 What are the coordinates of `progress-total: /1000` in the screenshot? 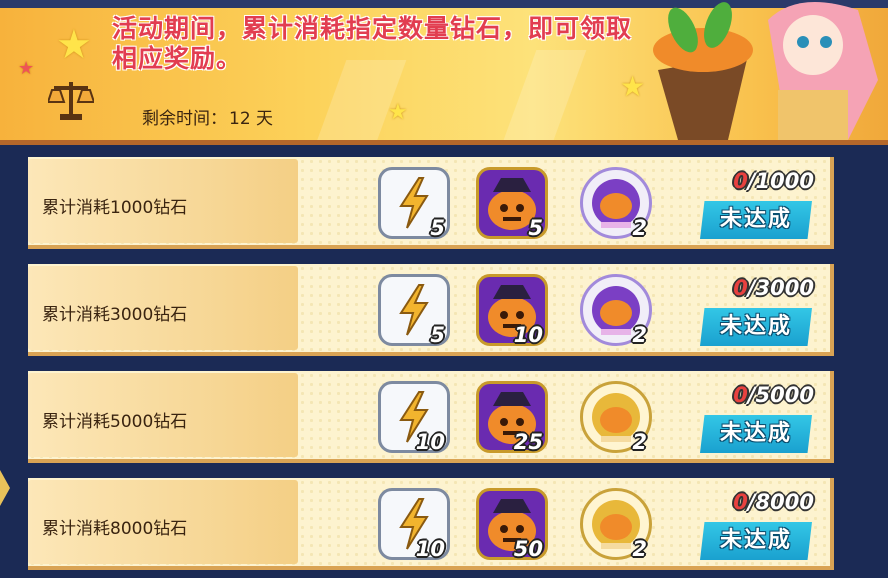 It's located at (780, 181).